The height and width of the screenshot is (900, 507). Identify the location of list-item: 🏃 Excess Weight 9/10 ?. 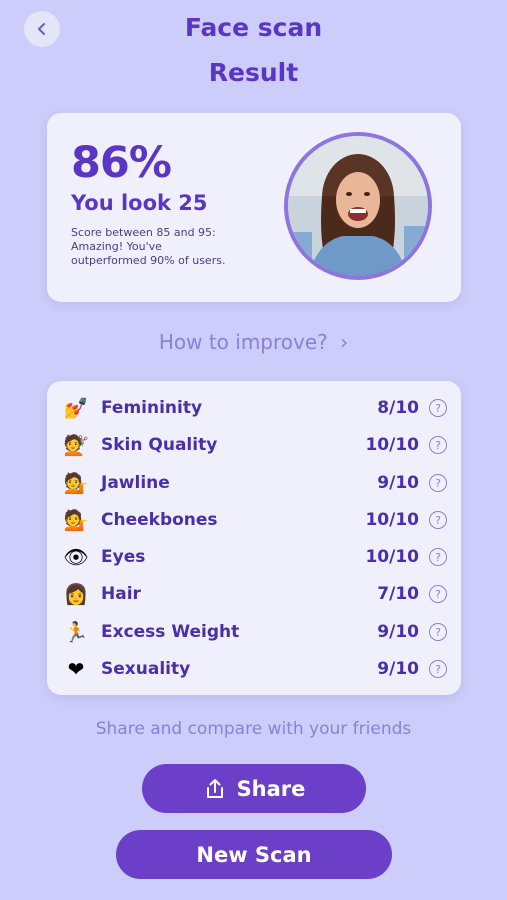
(254, 632).